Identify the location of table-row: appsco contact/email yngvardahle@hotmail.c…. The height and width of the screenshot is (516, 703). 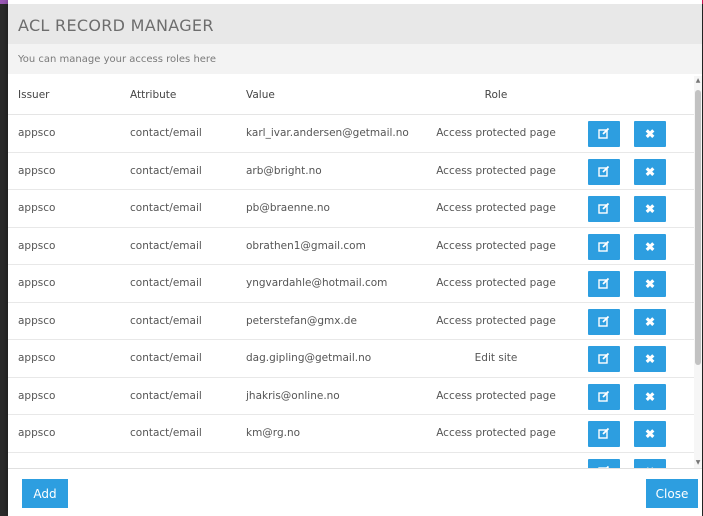
(351, 284).